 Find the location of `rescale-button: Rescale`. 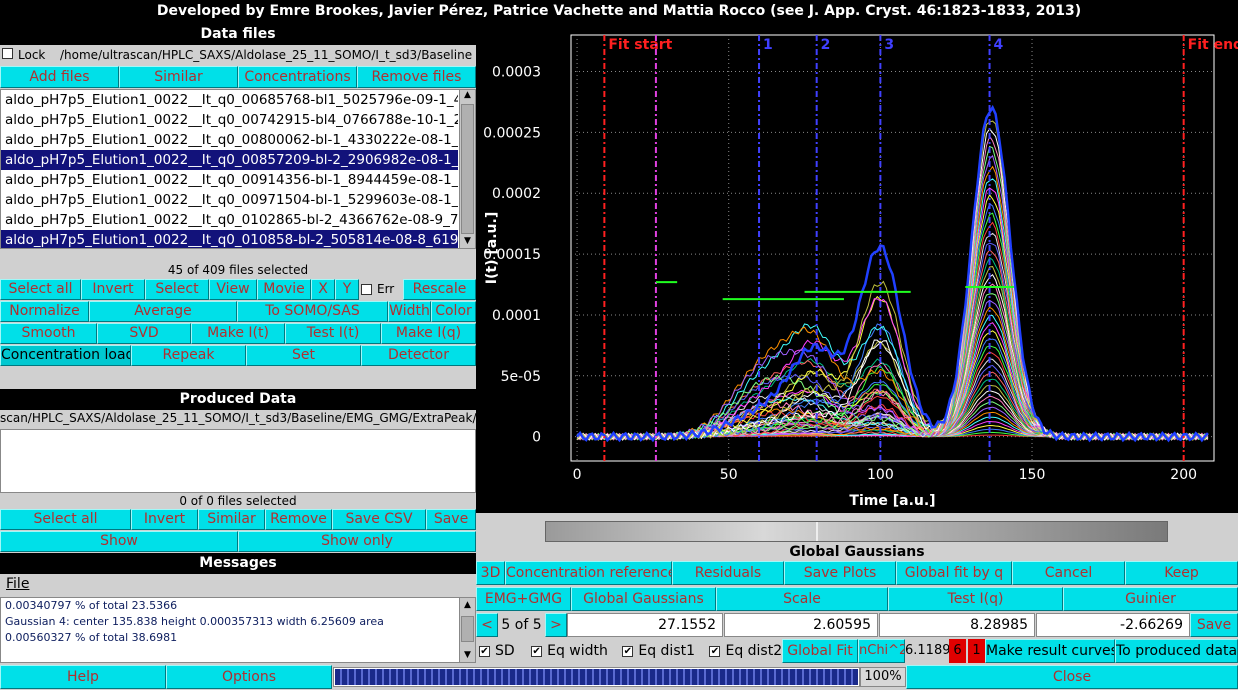

rescale-button: Rescale is located at coordinates (439, 289).